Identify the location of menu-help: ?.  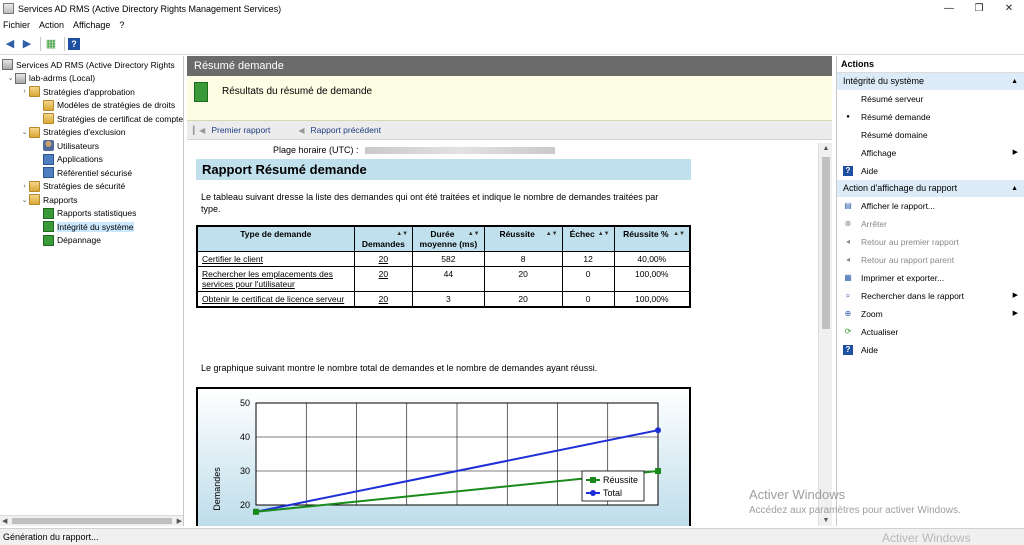
(121, 25).